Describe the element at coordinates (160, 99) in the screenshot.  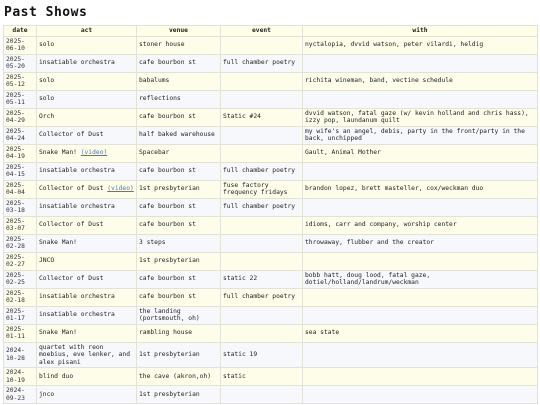
I see `venue-text: reflections` at that location.